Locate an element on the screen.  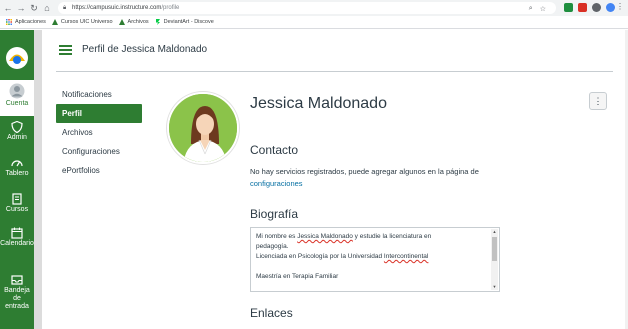
header-divider is located at coordinates (334, 71).